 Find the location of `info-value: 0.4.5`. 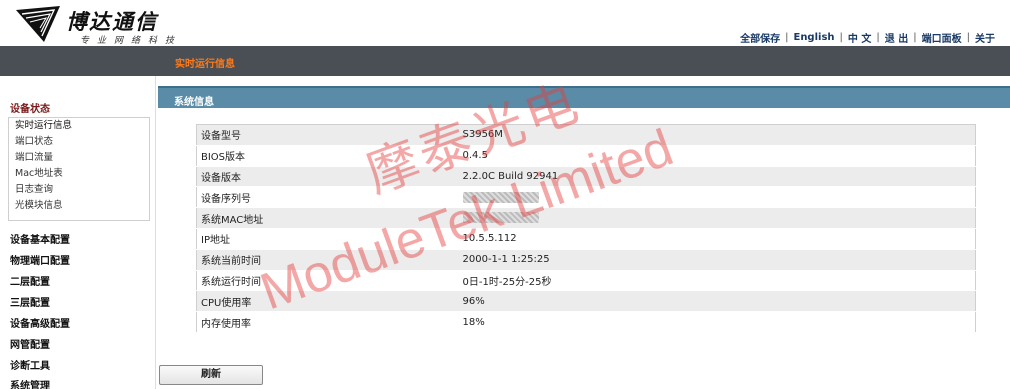

info-value: 0.4.5 is located at coordinates (717, 156).